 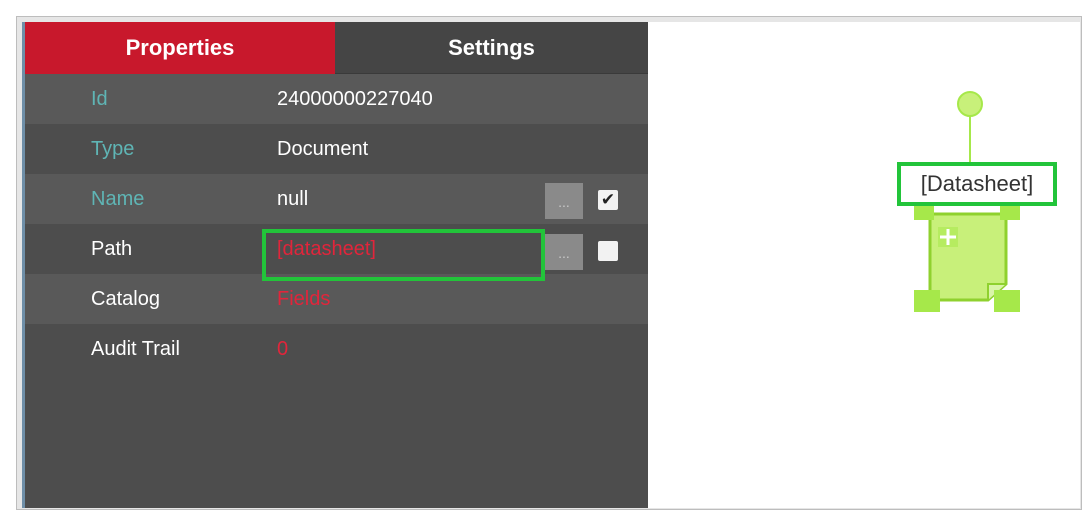 What do you see at coordinates (118, 199) in the screenshot?
I see `property-label-name: Name` at bounding box center [118, 199].